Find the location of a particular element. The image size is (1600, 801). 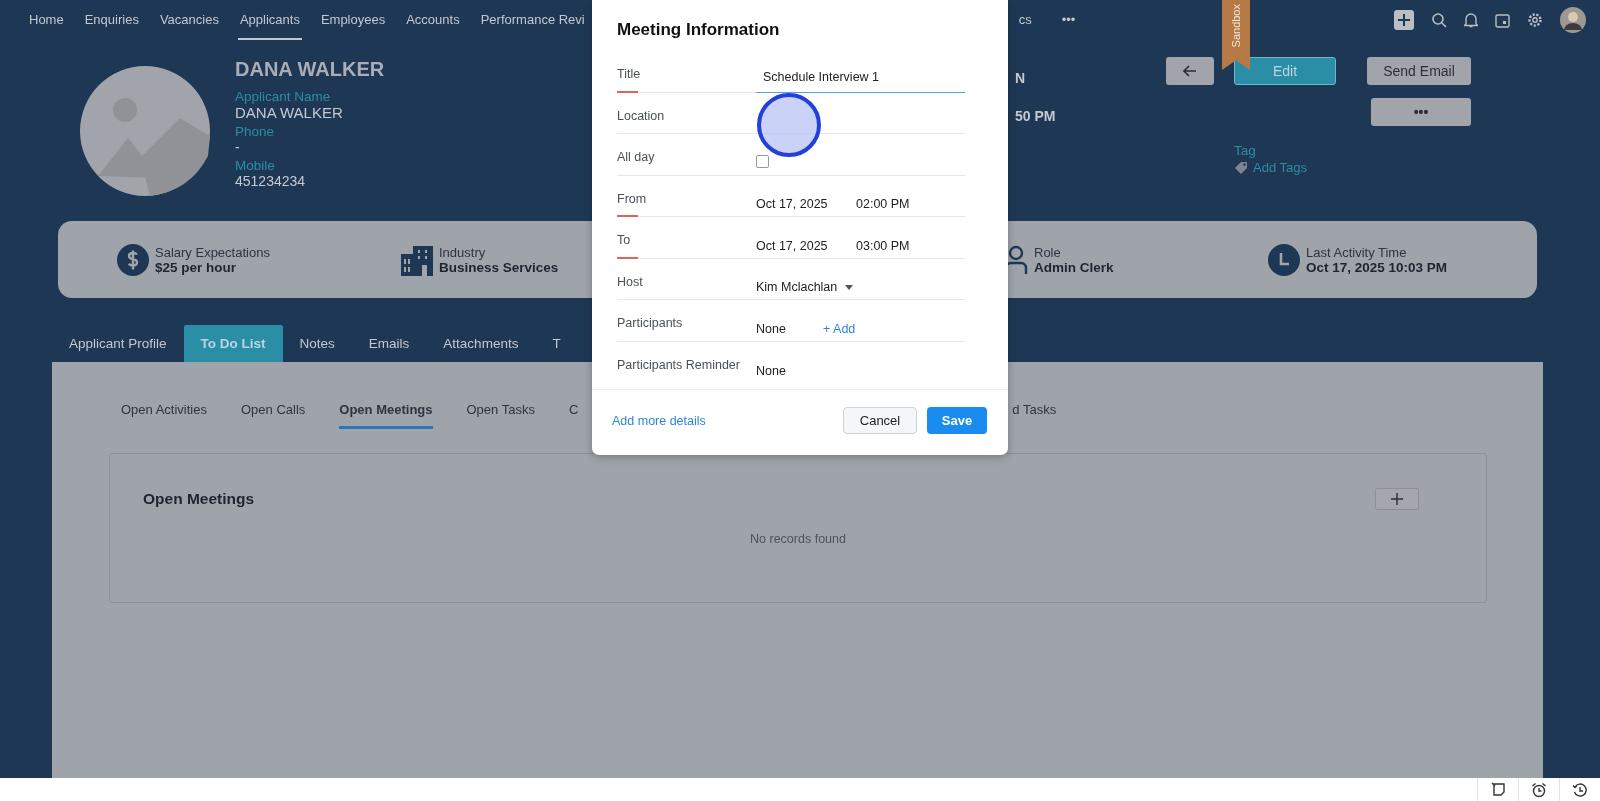

clock-icon is located at coordinates (1284, 259).